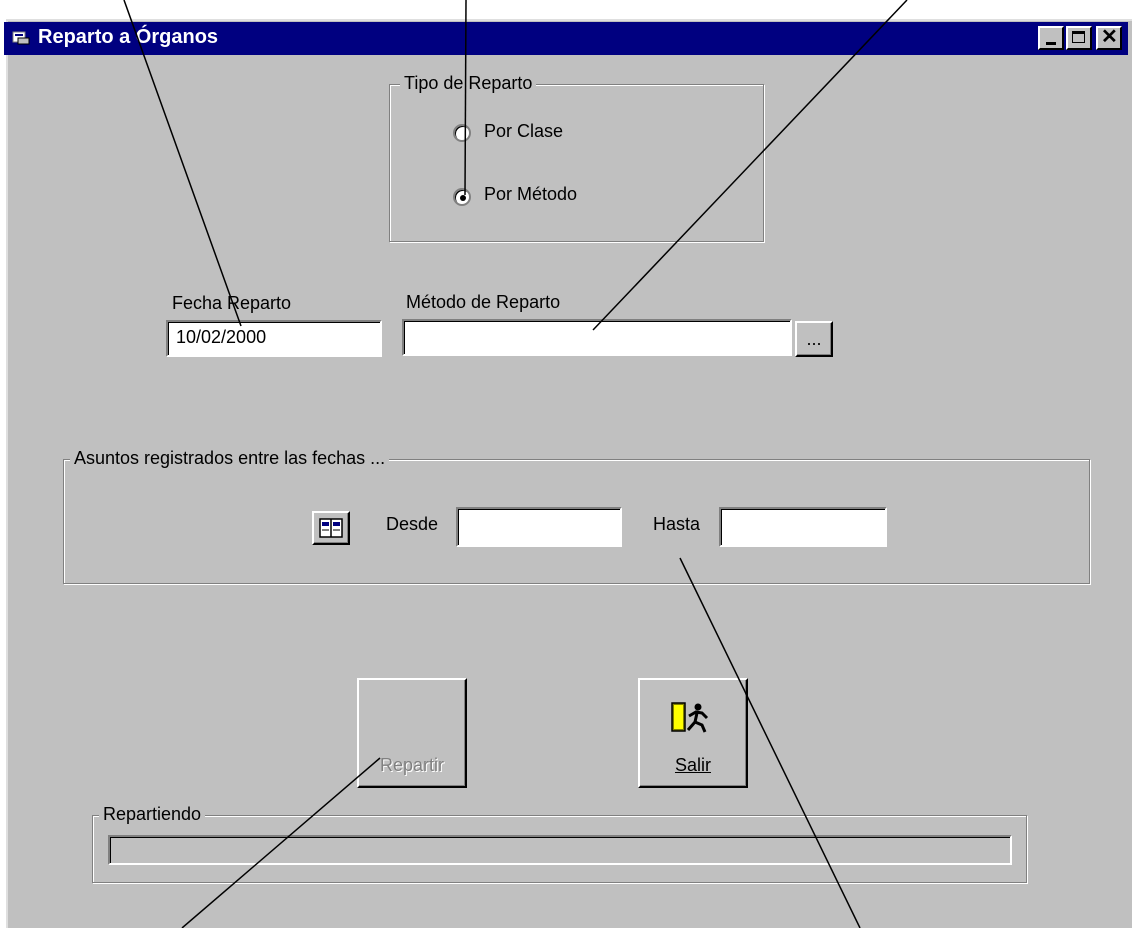 The height and width of the screenshot is (928, 1134). I want to click on hasta-label: Hasta, so click(677, 524).